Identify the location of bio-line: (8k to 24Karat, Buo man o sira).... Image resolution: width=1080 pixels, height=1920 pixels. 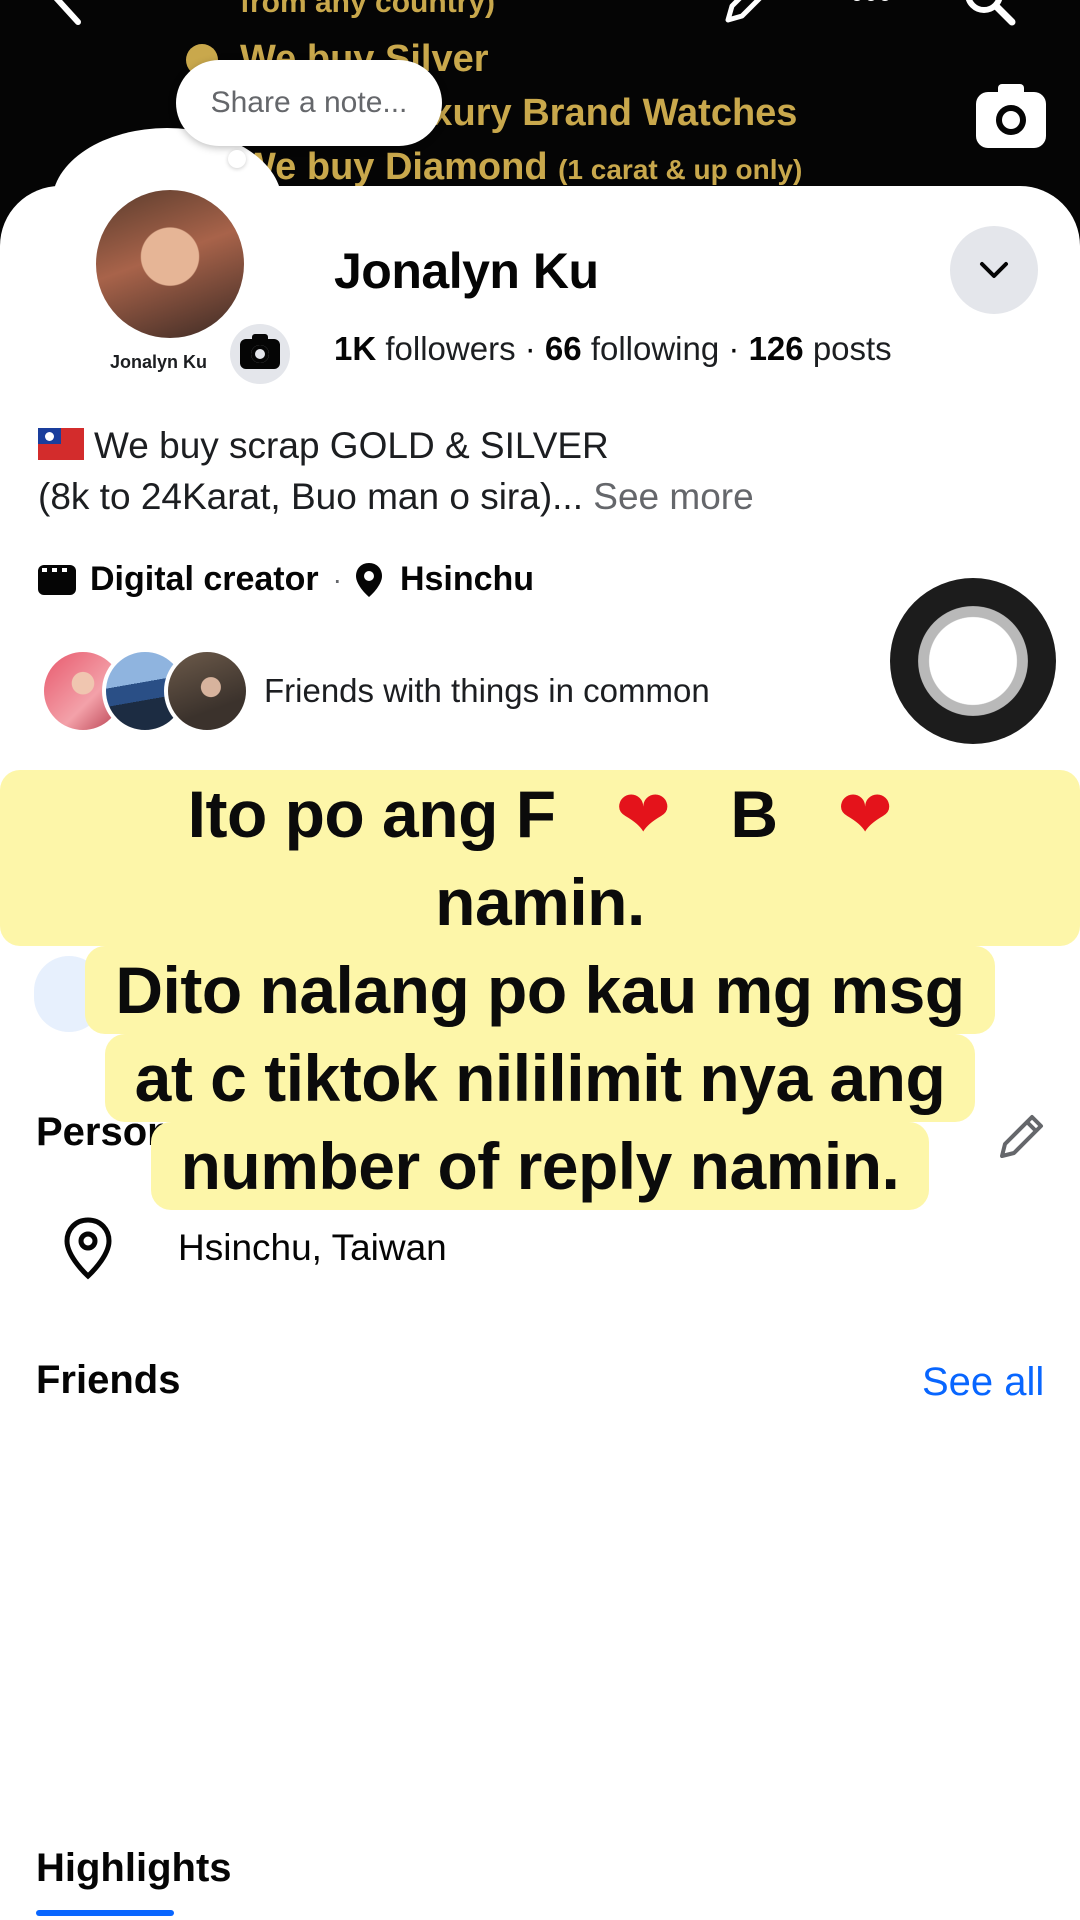
(310, 496).